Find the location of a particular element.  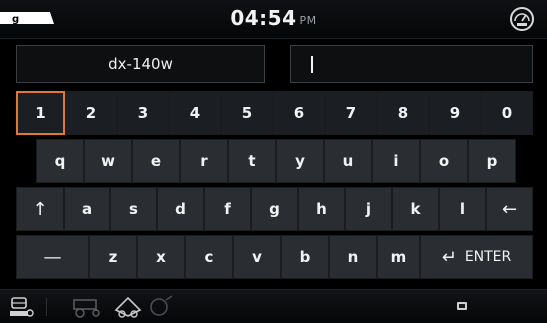

key-a: a is located at coordinates (87, 209).